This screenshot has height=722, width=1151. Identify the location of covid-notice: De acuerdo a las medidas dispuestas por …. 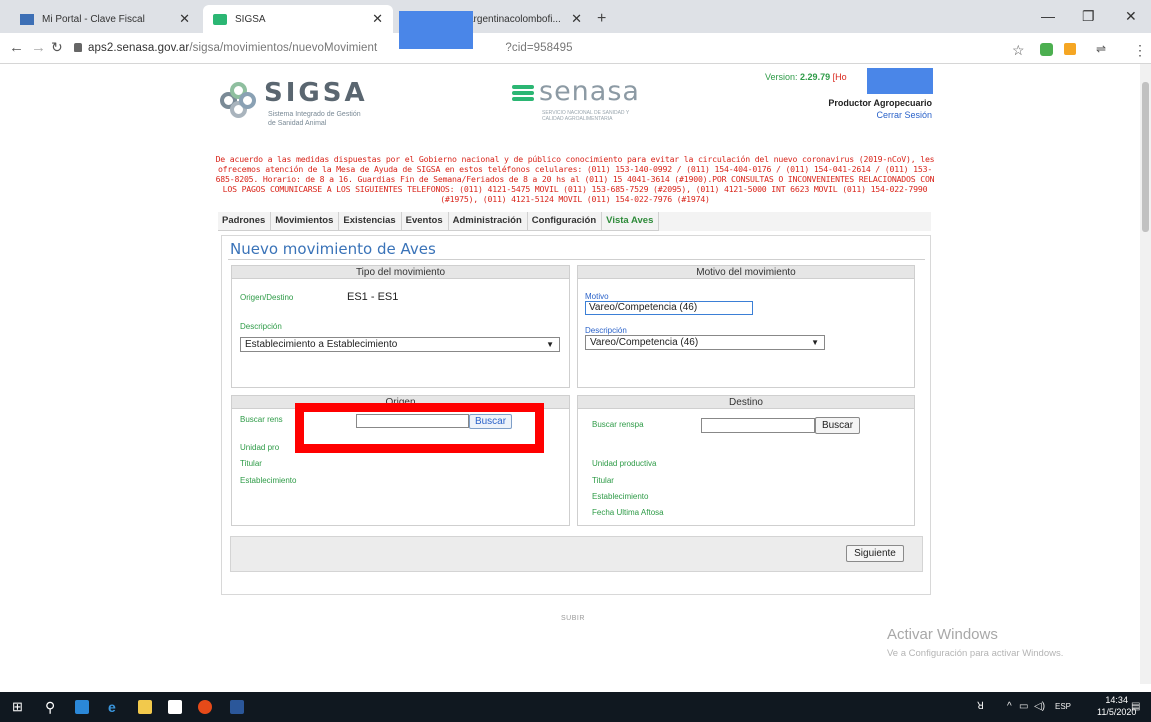
(575, 179).